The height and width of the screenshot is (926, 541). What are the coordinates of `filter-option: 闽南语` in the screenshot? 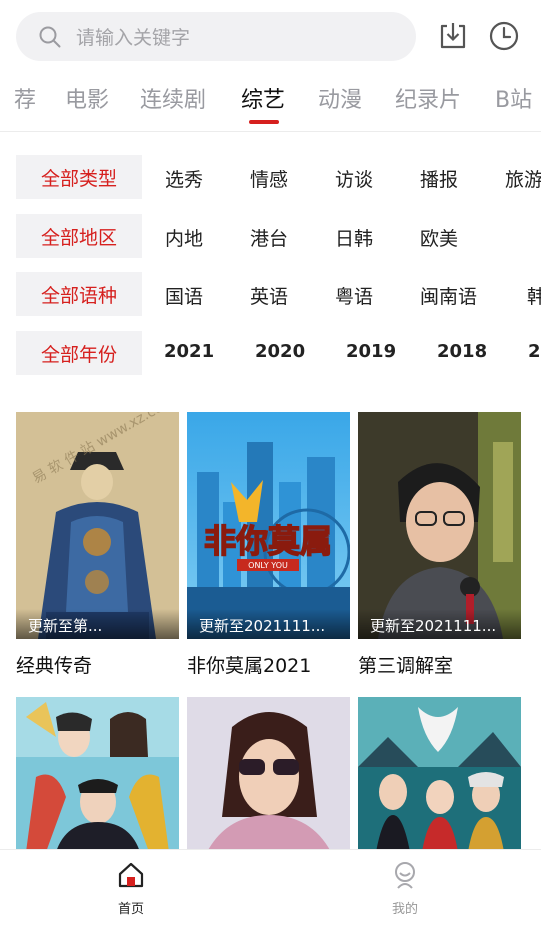 It's located at (448, 295).